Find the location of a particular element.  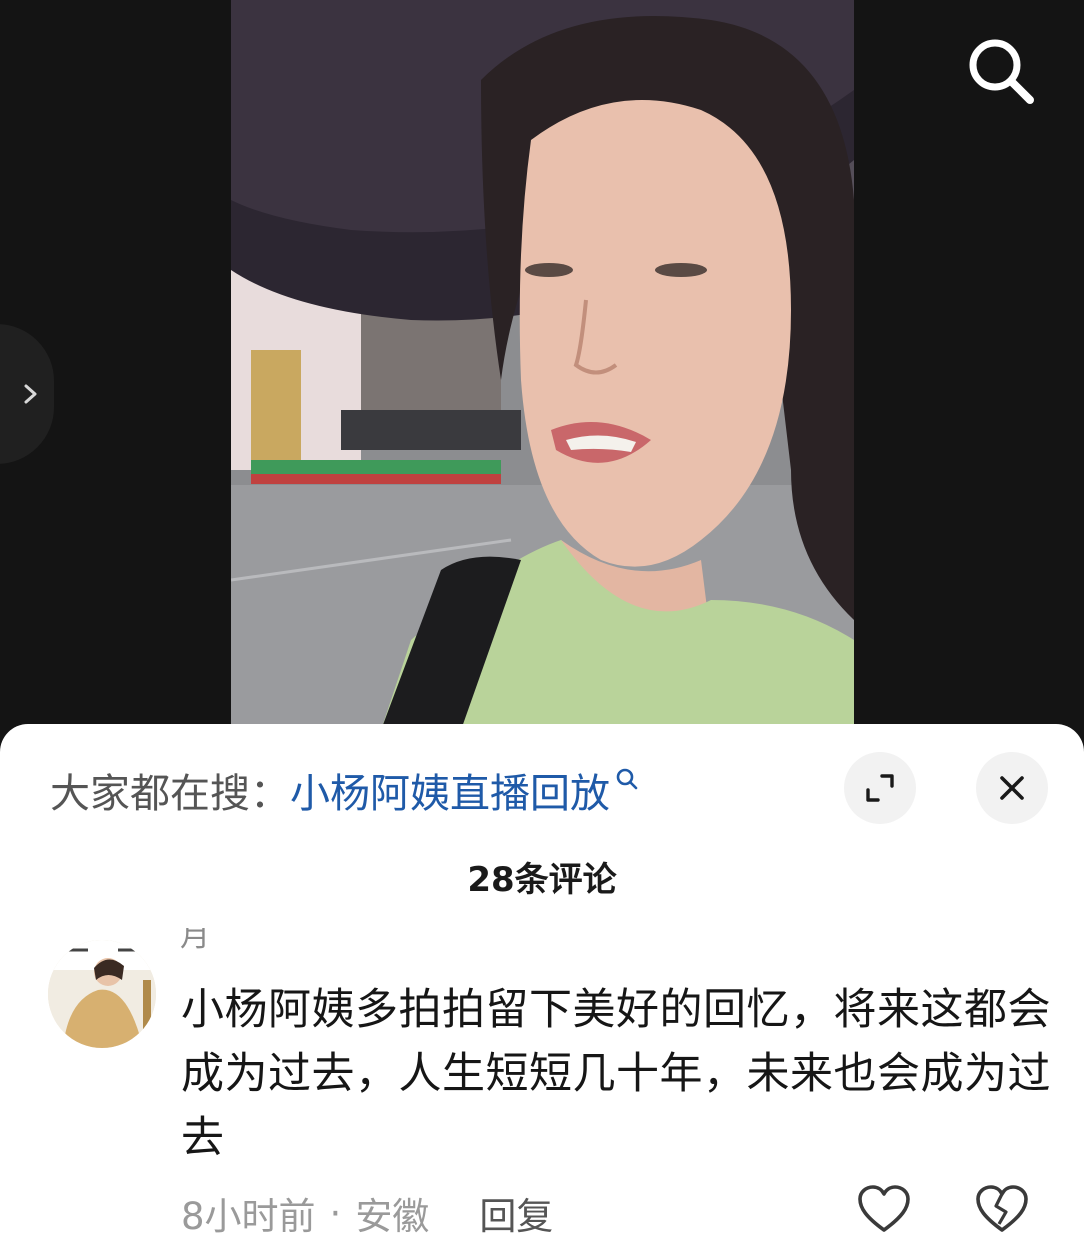

broken-heart-icon is located at coordinates (1002, 1208).